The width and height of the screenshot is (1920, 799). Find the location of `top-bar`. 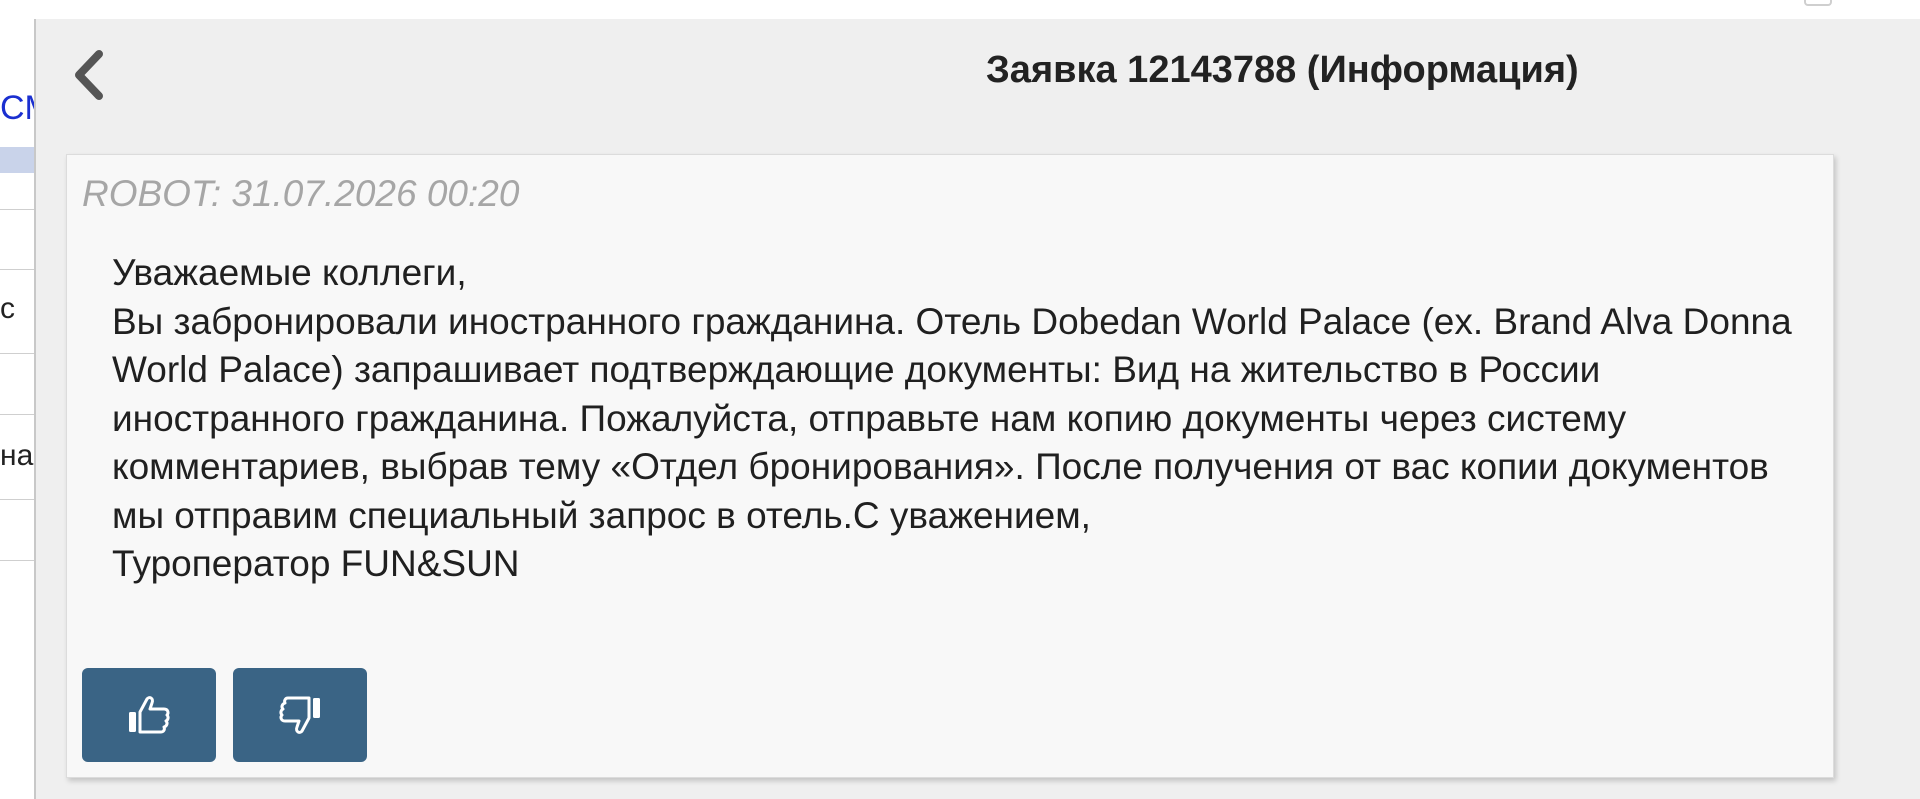

top-bar is located at coordinates (960, 9).